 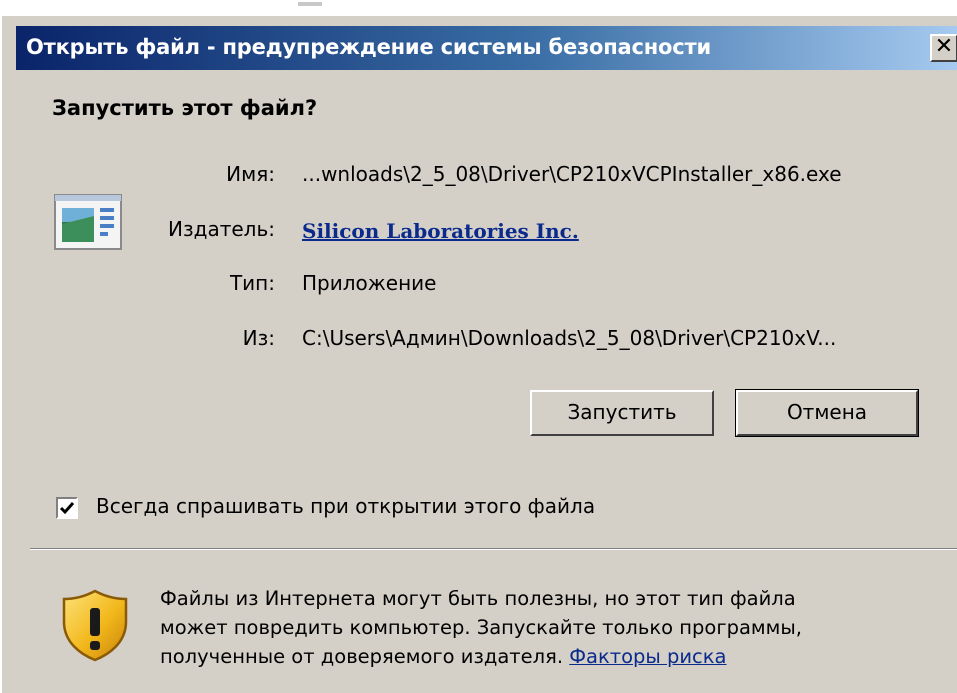 I want to click on always-ask-checkbox, so click(x=67, y=508).